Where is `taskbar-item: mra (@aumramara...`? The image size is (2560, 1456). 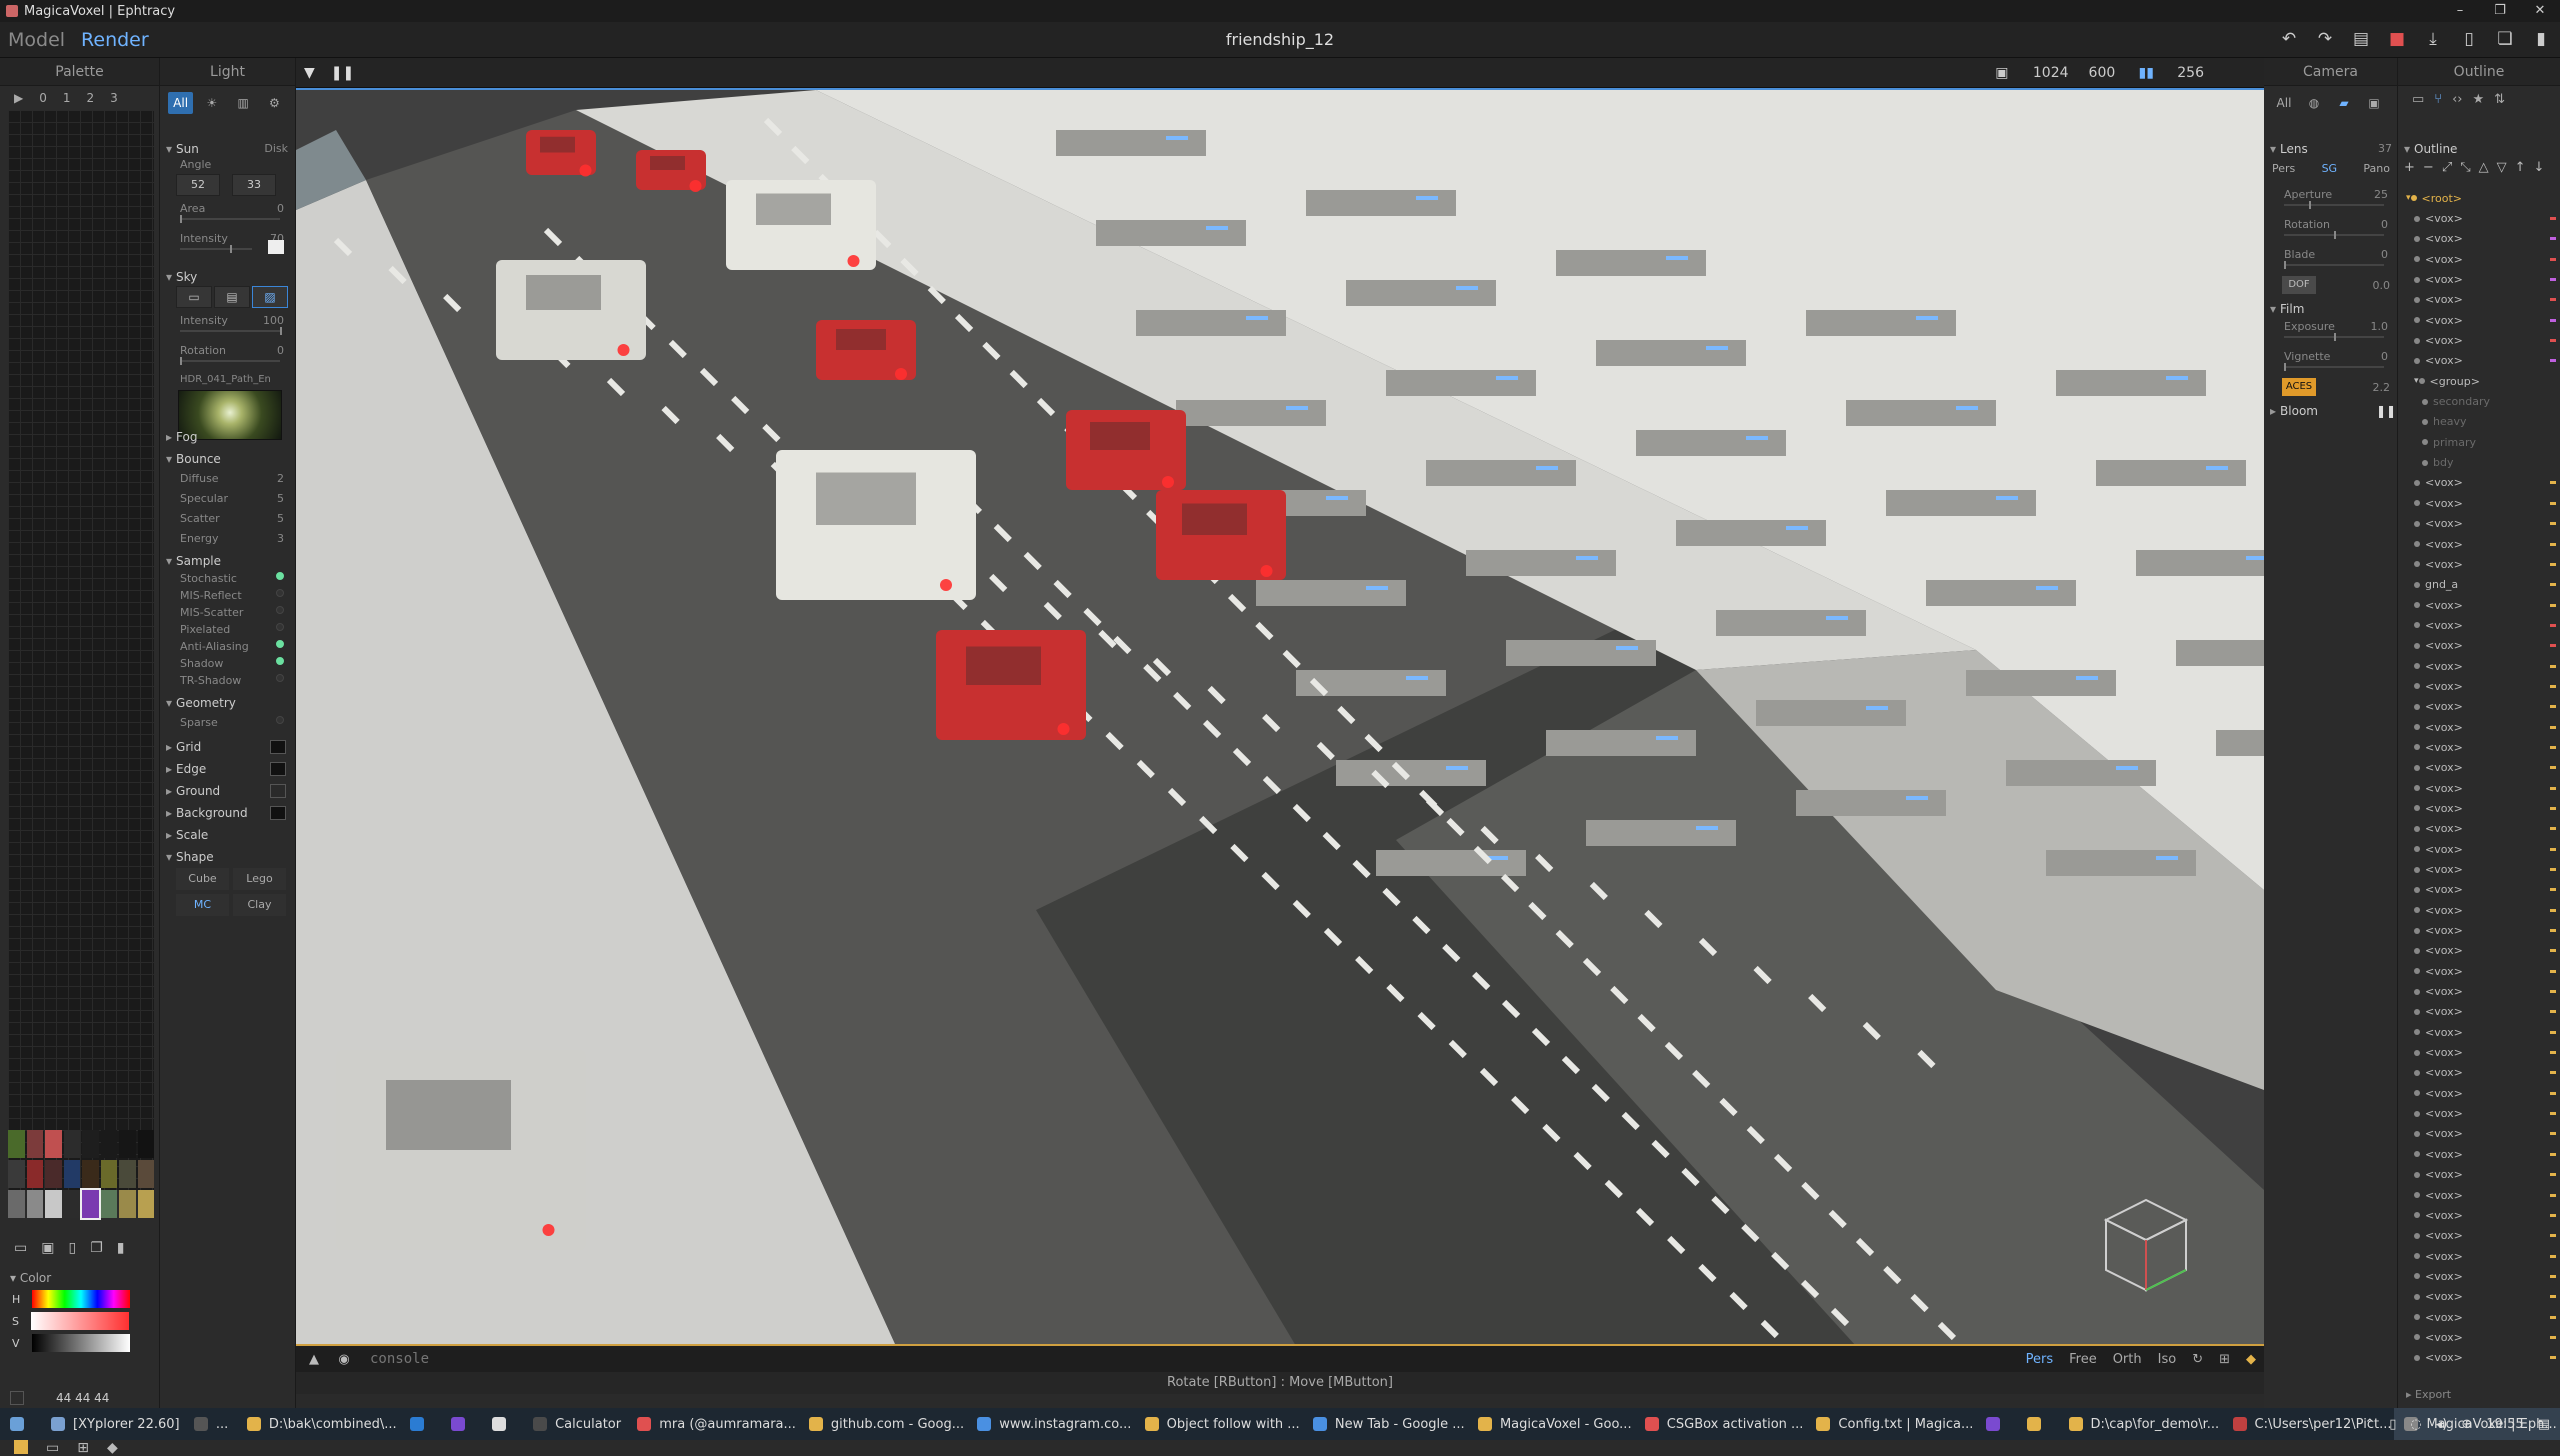
taskbar-item: mra (@aumramara... is located at coordinates (713, 1424).